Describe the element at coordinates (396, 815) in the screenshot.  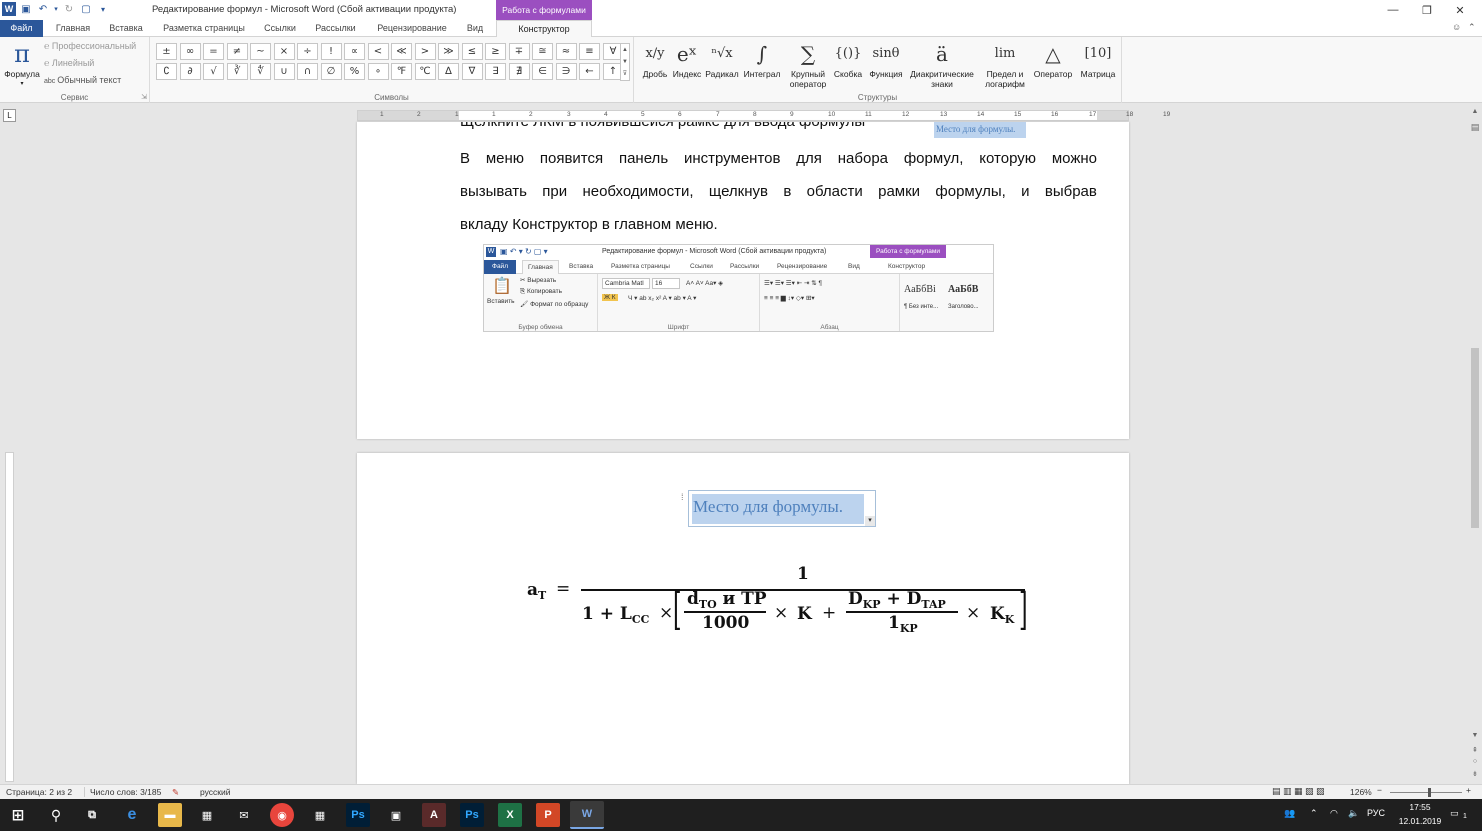
I see `media-icon: ▣` at that location.